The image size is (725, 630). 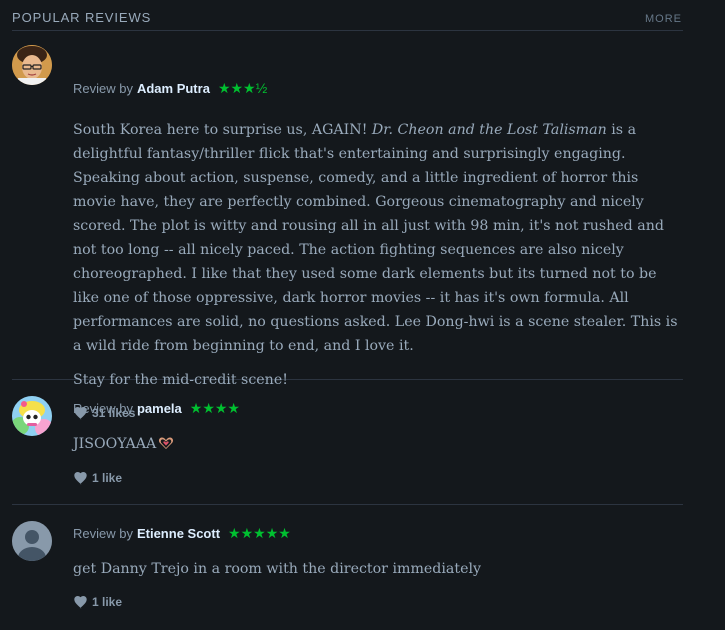 I want to click on review-attribution: Review by Etienne Scott ★★★★★, so click(x=378, y=533).